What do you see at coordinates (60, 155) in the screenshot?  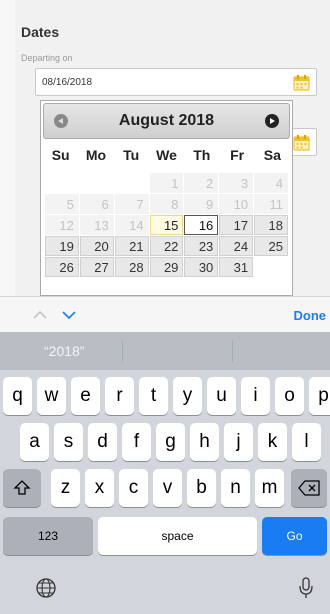 I see `weekday-label: Su` at bounding box center [60, 155].